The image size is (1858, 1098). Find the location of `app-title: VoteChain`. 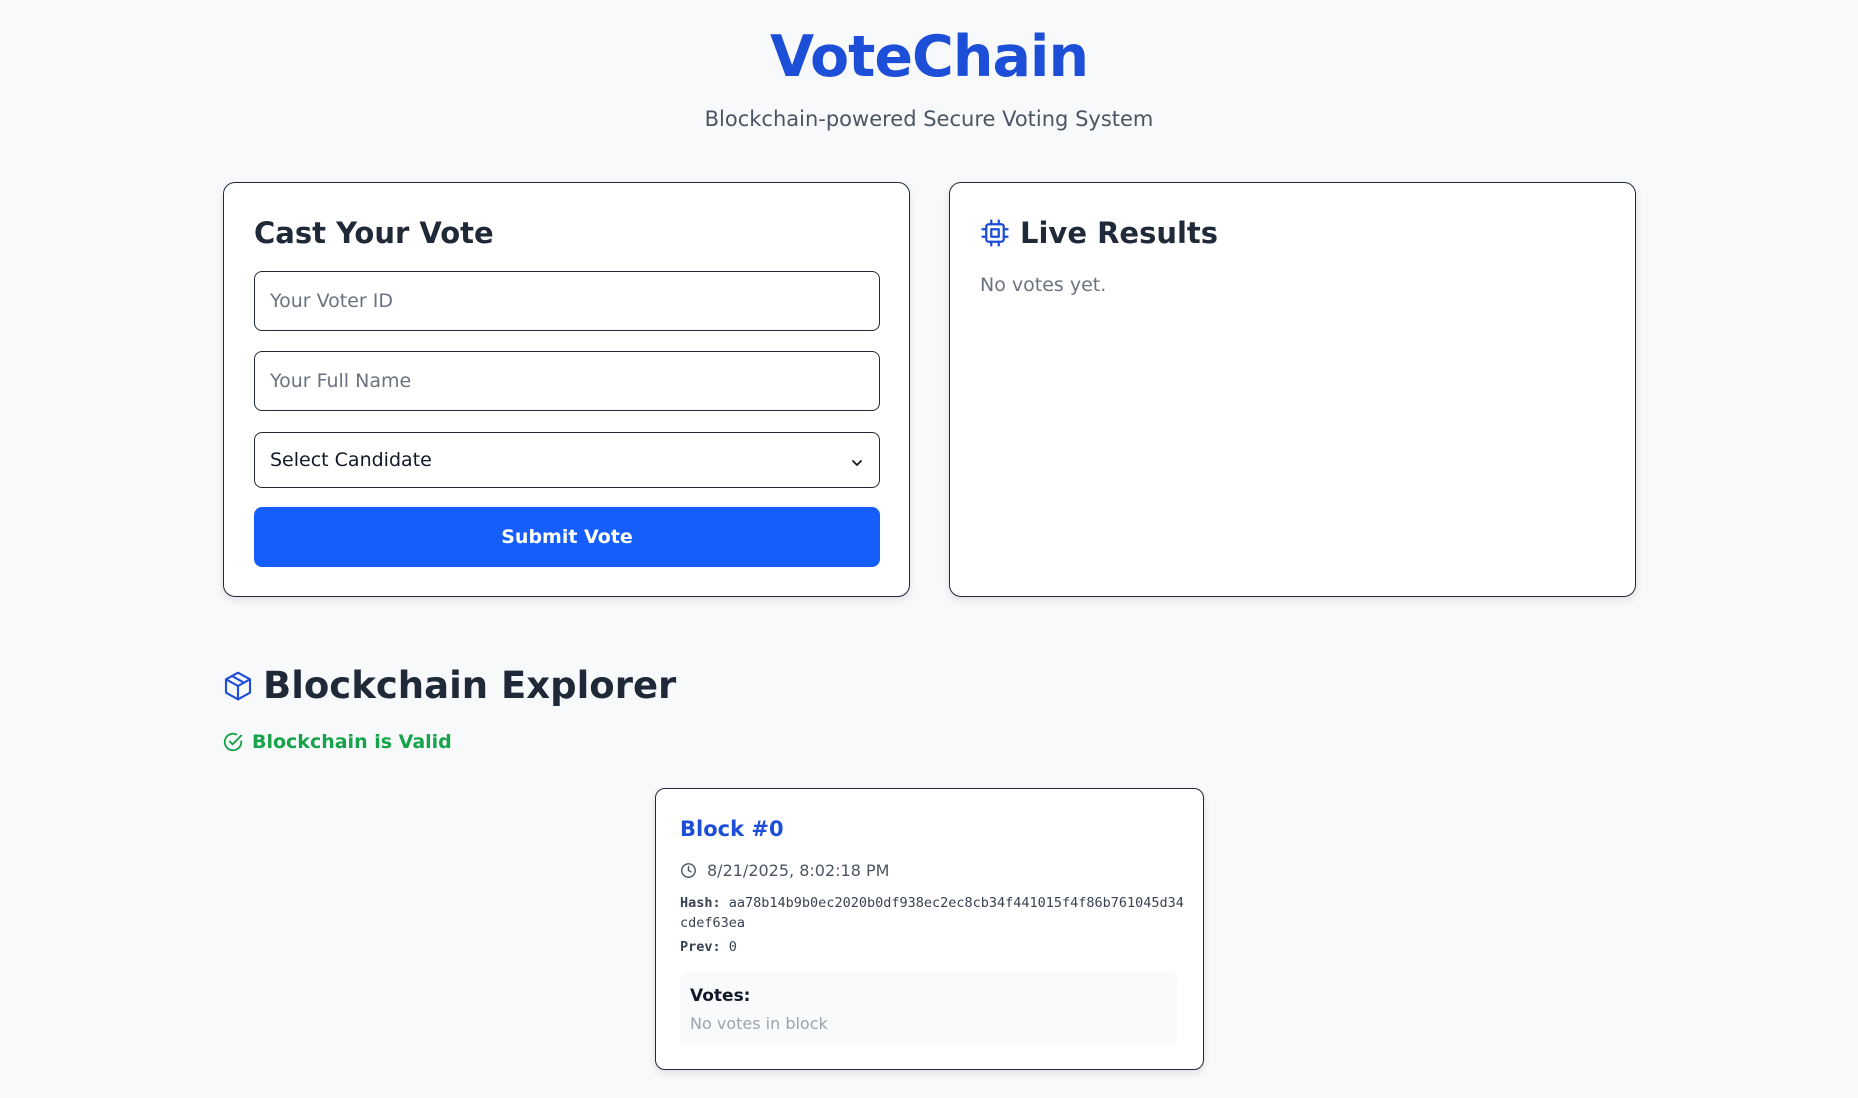

app-title: VoteChain is located at coordinates (929, 57).